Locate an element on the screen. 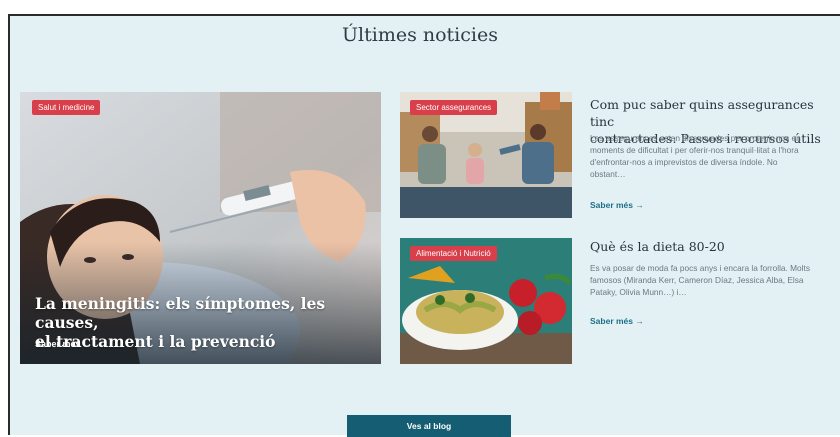 The image size is (840, 437). category-badge: Alimentació i Nutrició is located at coordinates (453, 253).